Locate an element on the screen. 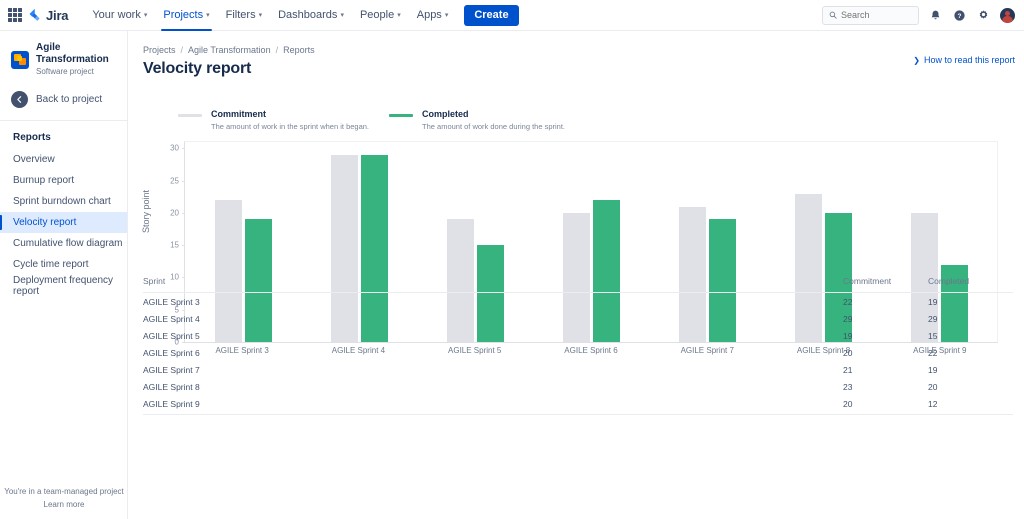 The height and width of the screenshot is (519, 1024). table-row: AGILE Sprint 5 19 15 is located at coordinates (578, 335).